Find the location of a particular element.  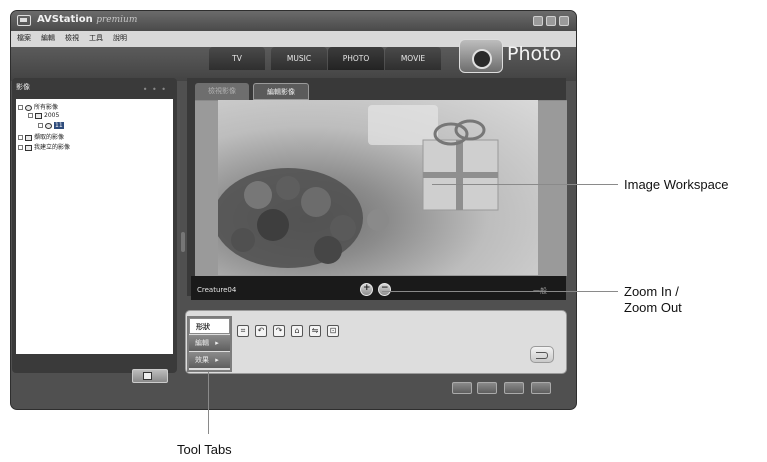

perspective-icon: ⌂ is located at coordinates (297, 331).